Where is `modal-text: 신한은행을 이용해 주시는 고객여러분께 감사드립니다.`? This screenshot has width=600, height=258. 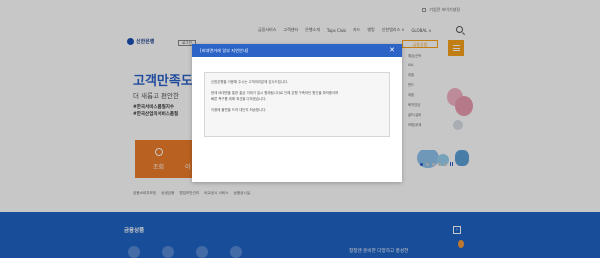
modal-text: 신한은행을 이용해 주시는 고객여러분께 감사드립니다. is located at coordinates (250, 82).